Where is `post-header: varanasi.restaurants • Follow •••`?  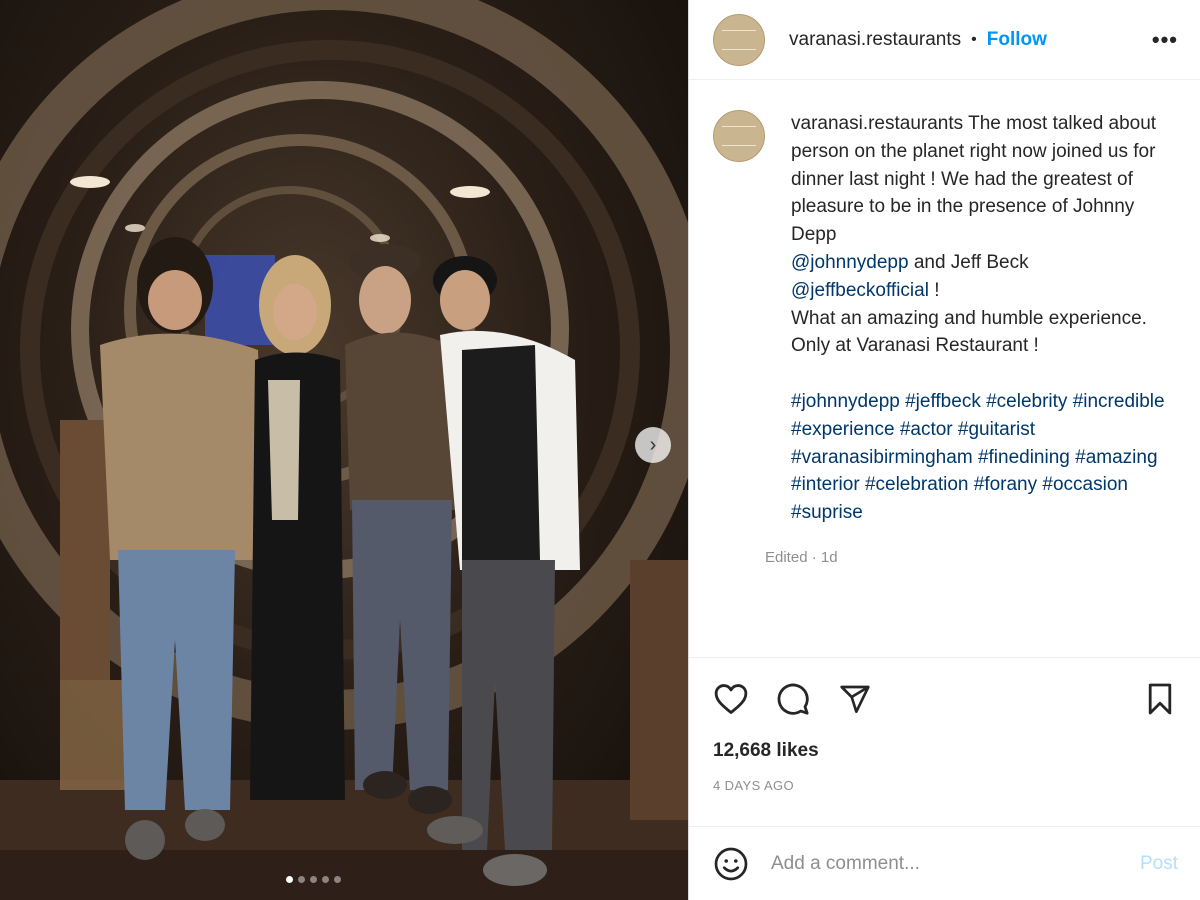 post-header: varanasi.restaurants • Follow ••• is located at coordinates (944, 40).